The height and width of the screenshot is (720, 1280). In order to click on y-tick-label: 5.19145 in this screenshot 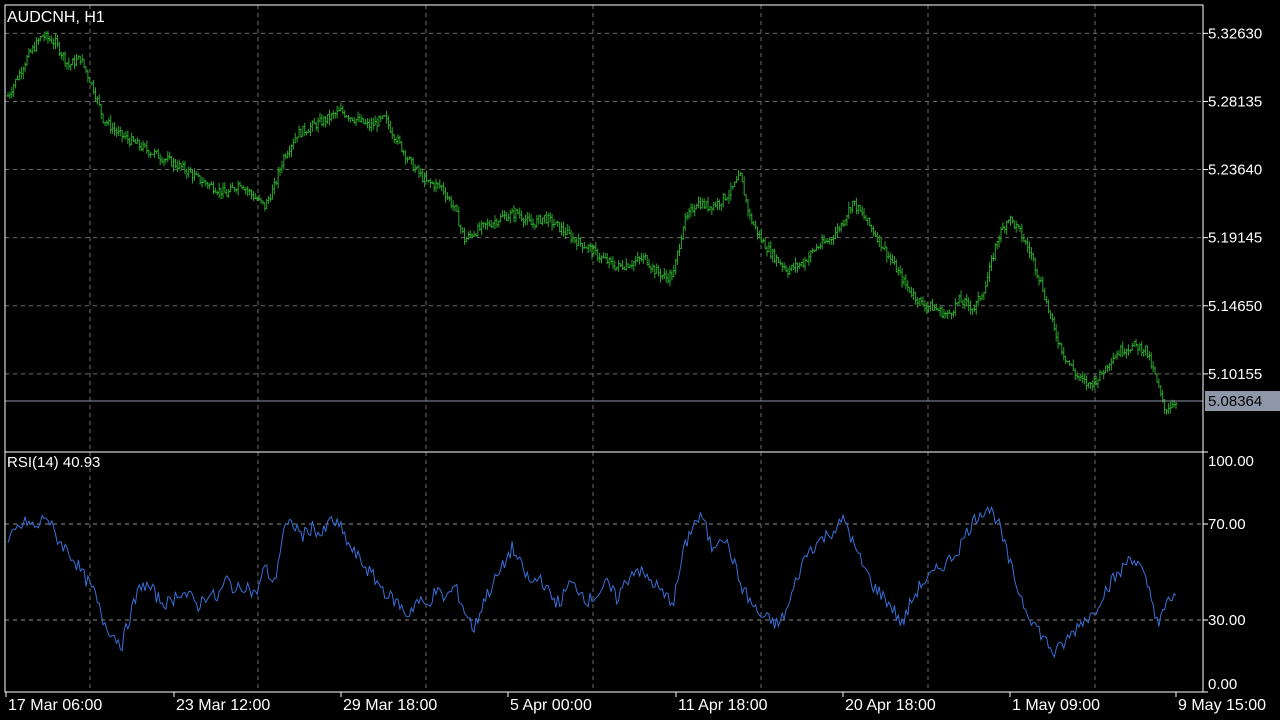, I will do `click(1235, 238)`.